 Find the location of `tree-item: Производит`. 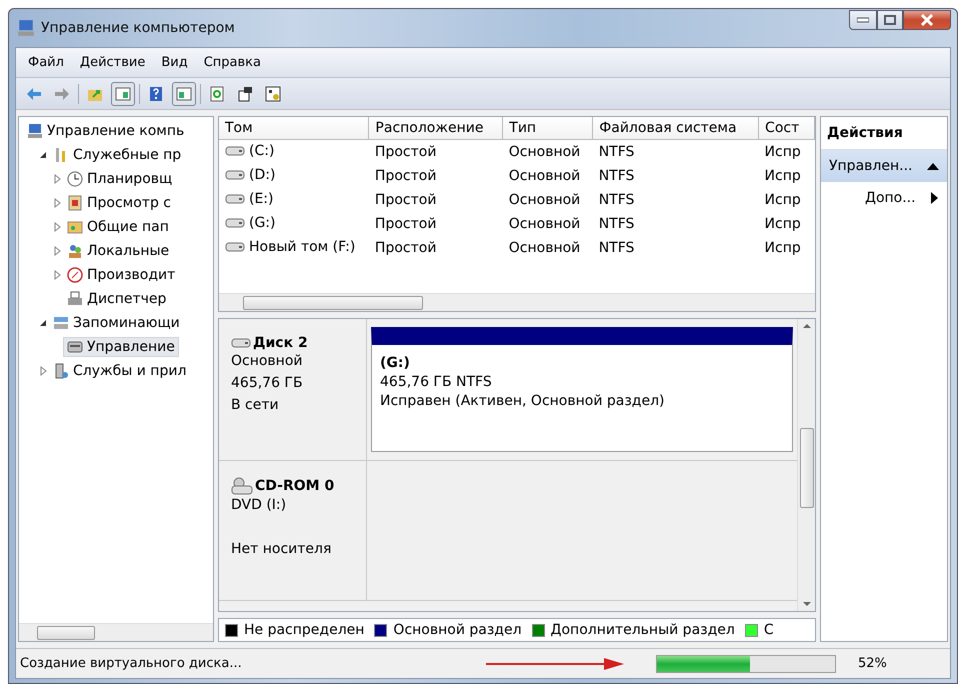

tree-item: Производит is located at coordinates (121, 275).